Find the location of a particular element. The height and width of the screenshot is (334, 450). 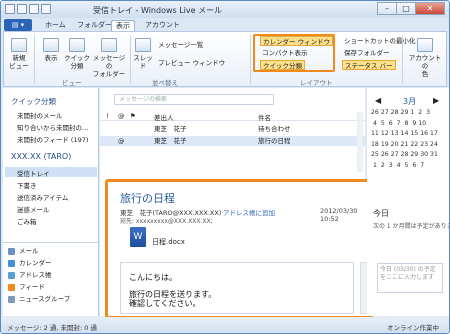

close-button: ✕ is located at coordinates (430, 8).